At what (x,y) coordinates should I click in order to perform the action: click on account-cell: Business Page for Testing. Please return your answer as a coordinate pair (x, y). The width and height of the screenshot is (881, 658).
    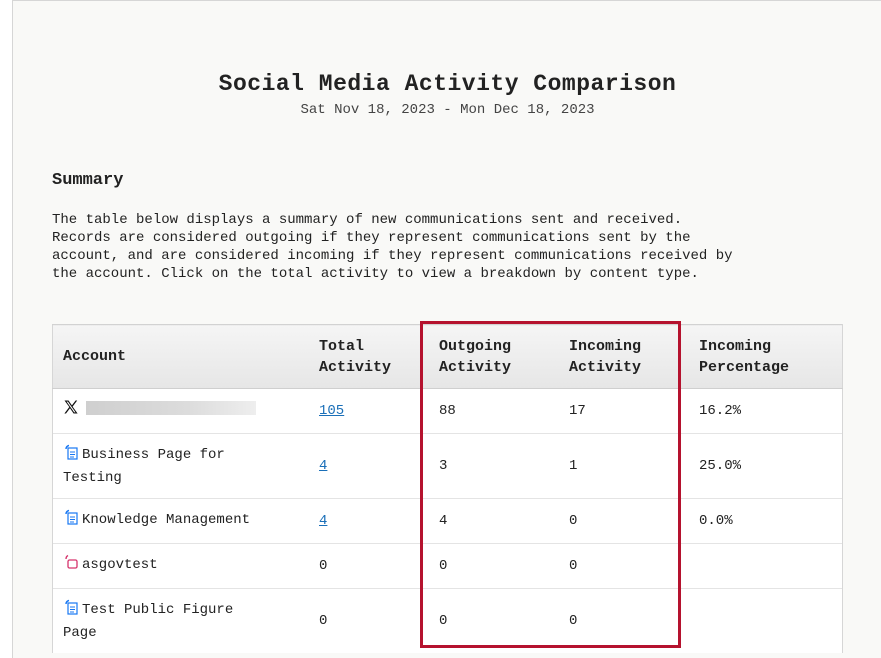
    Looking at the image, I should click on (180, 466).